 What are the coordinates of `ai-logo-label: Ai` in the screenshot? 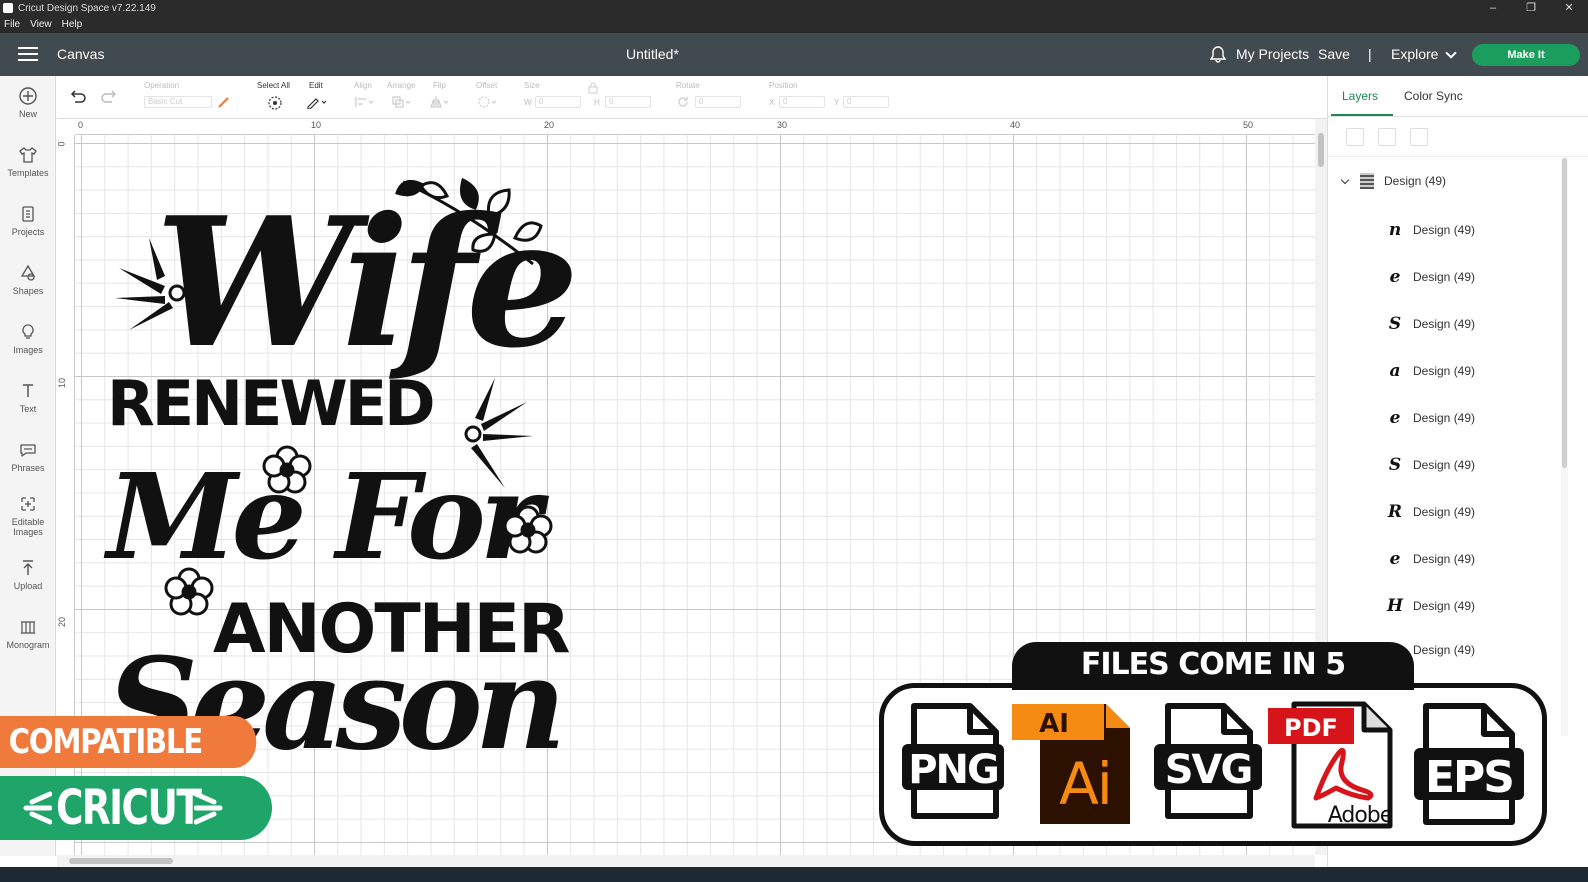 It's located at (1085, 784).